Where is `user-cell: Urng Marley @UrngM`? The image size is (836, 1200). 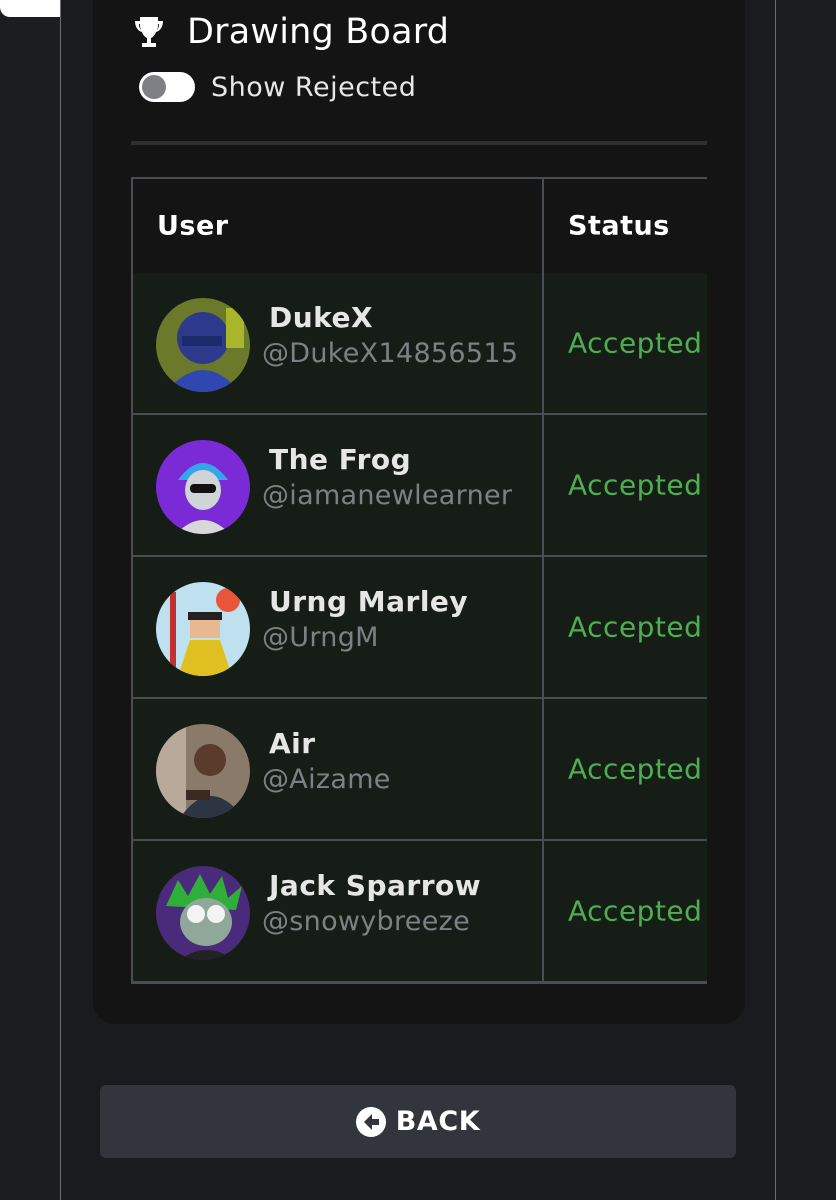 user-cell: Urng Marley @UrngM is located at coordinates (338, 627).